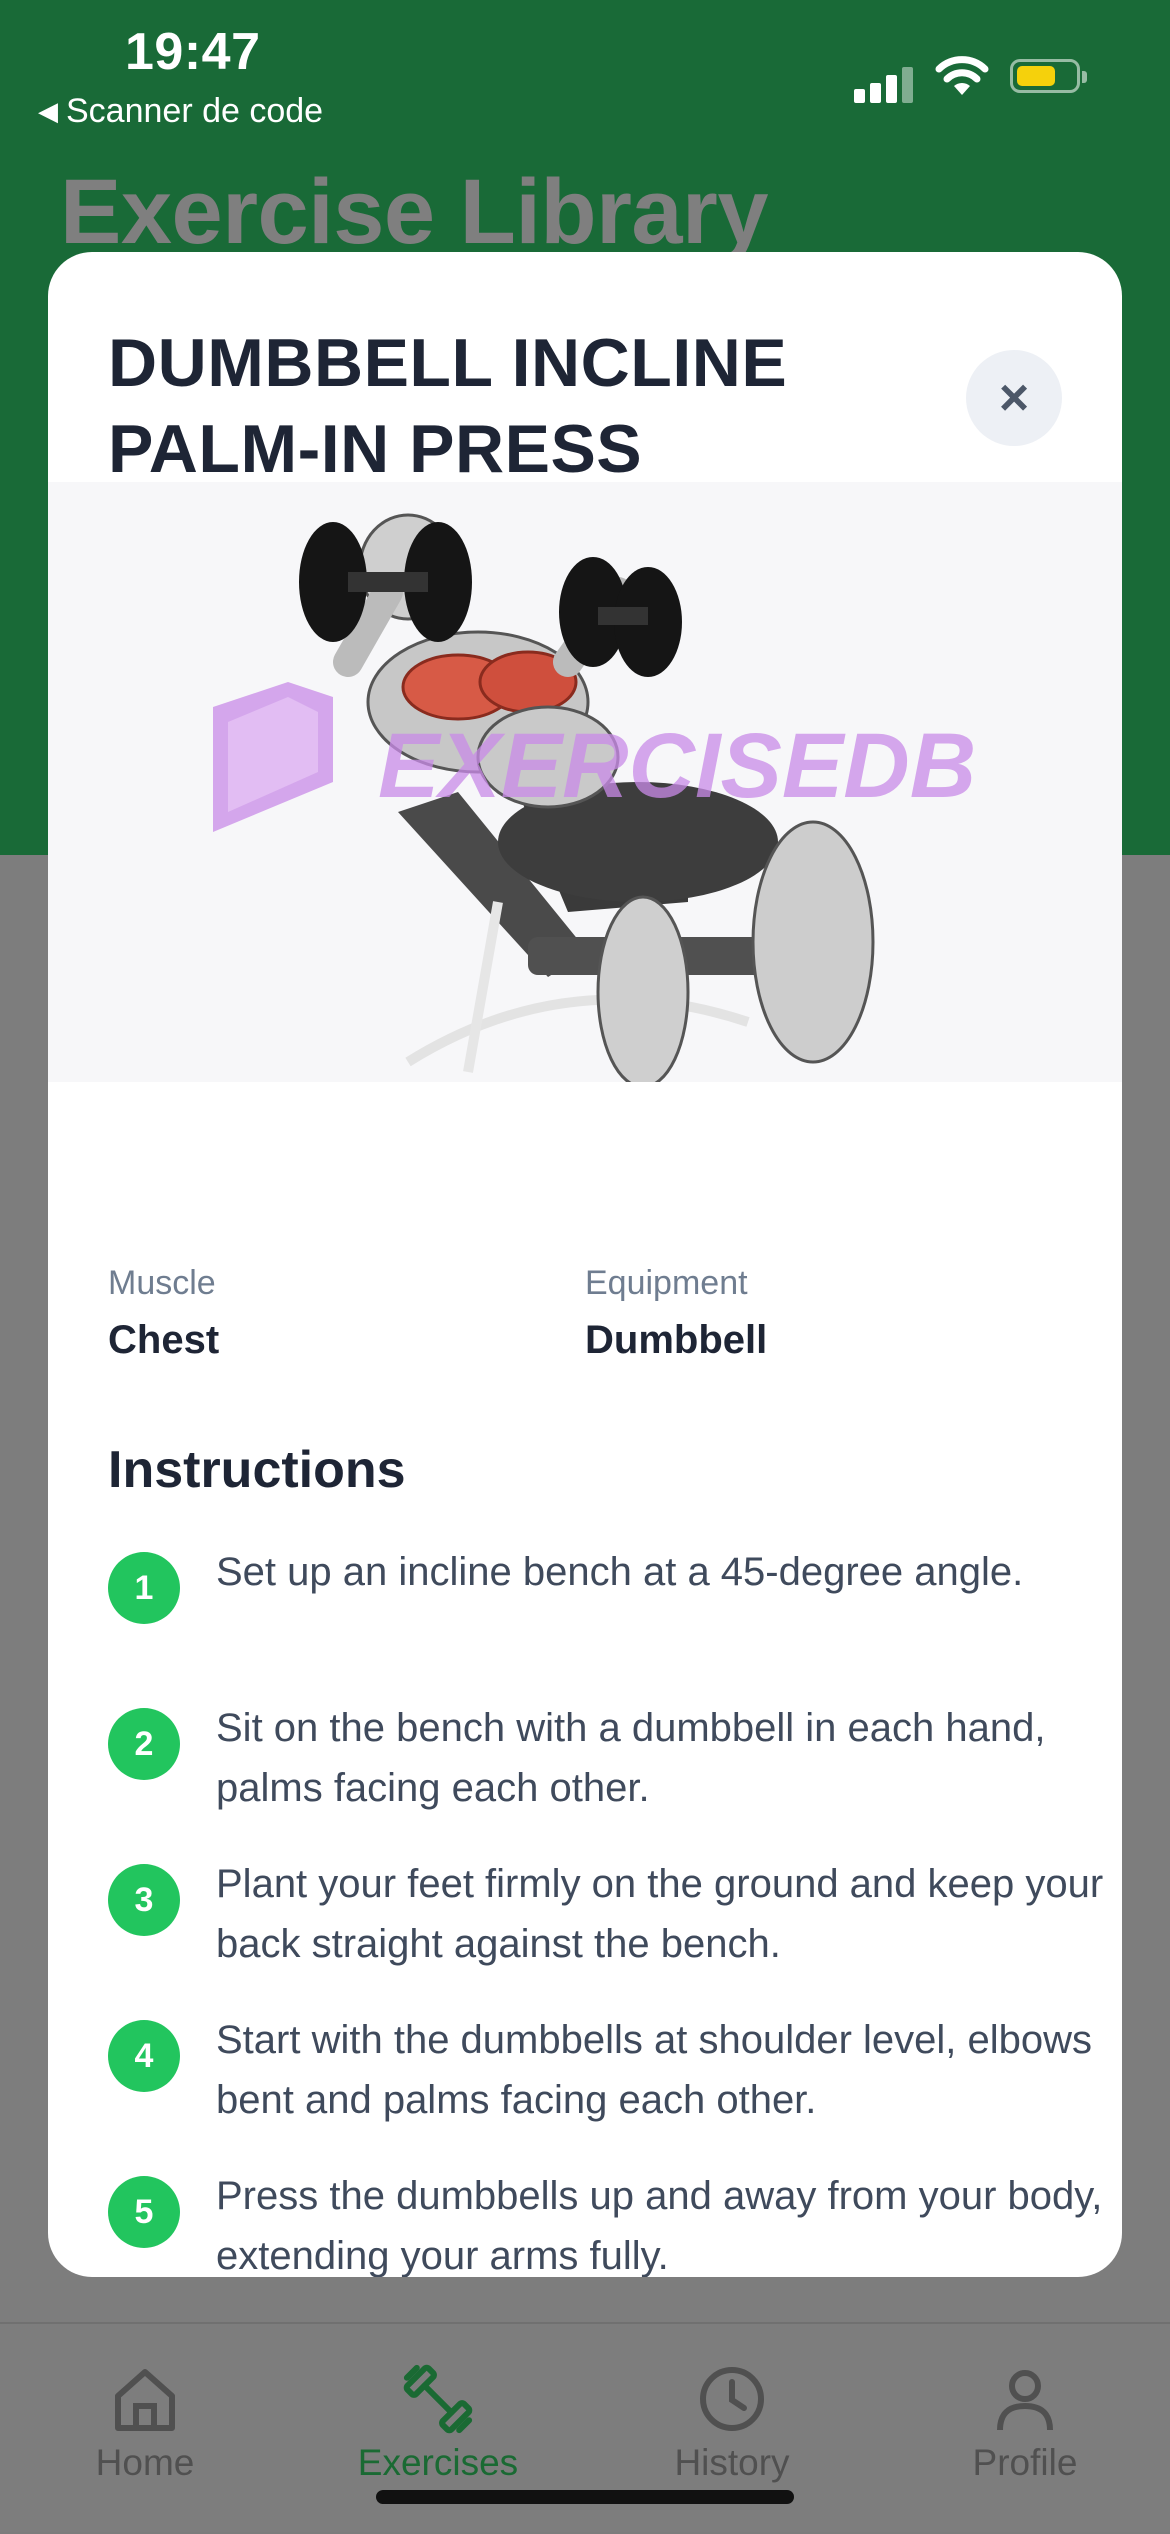 The height and width of the screenshot is (2534, 1170). Describe the element at coordinates (414, 212) in the screenshot. I see `page-title: Exercise Library` at that location.